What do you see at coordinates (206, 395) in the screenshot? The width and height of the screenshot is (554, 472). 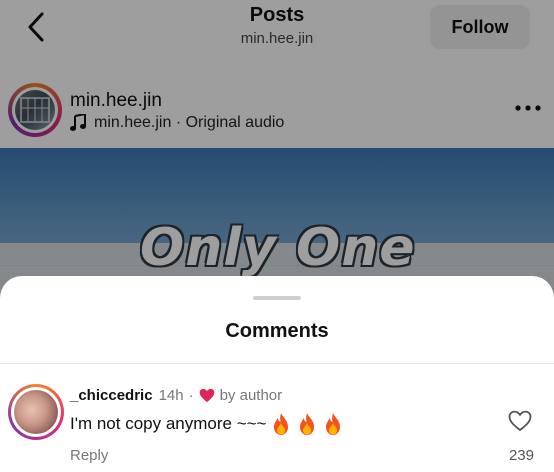 I see `heart-filled-icon` at bounding box center [206, 395].